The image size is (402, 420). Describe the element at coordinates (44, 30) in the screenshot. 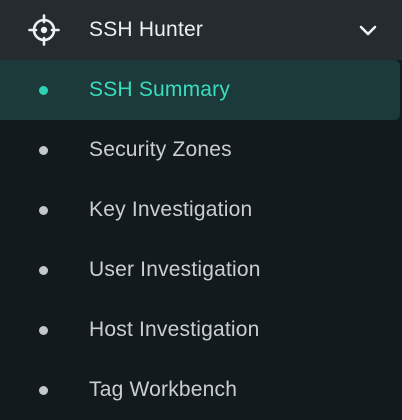

I see `crosshair-icon` at that location.